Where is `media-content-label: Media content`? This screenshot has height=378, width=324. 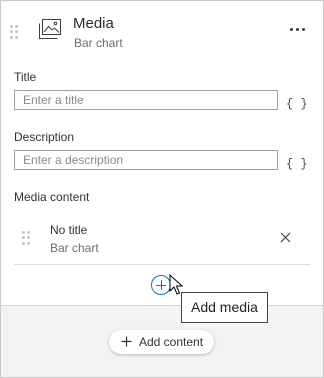
media-content-label: Media content is located at coordinates (52, 197).